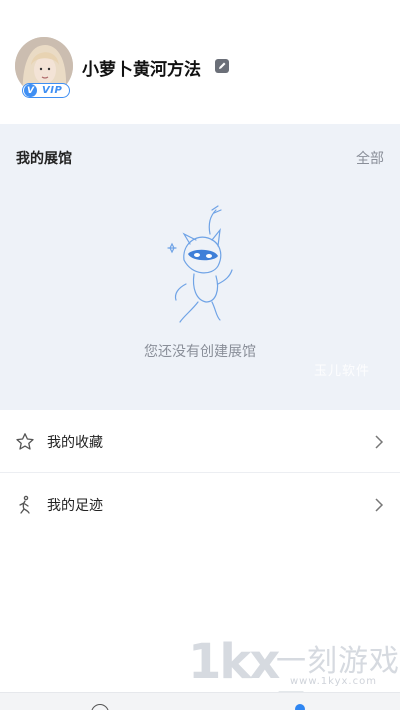 Image resolution: width=400 pixels, height=710 pixels. What do you see at coordinates (25, 441) in the screenshot?
I see `star-icon` at bounding box center [25, 441].